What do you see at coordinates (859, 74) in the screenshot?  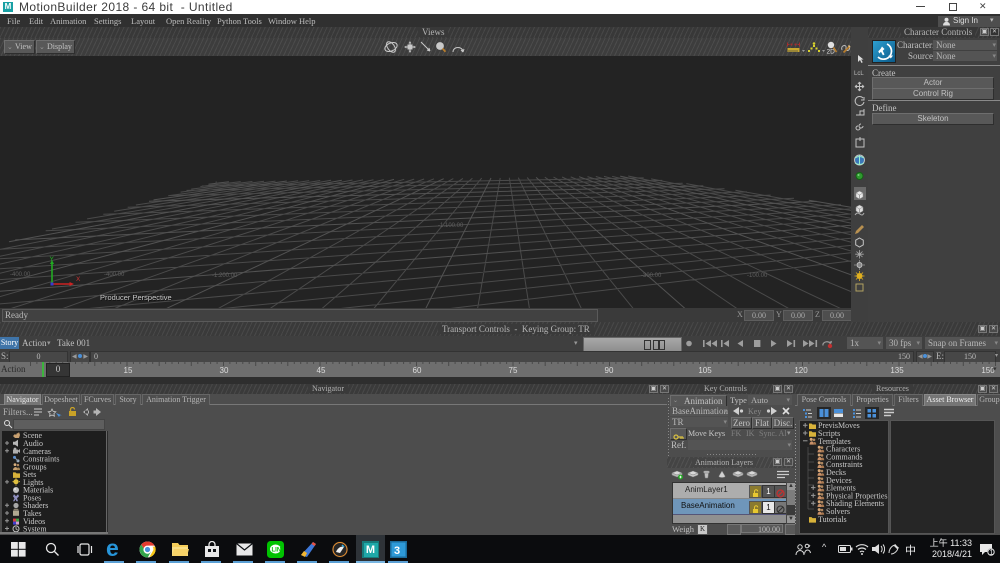 I see `svg-text: LcL` at bounding box center [859, 74].